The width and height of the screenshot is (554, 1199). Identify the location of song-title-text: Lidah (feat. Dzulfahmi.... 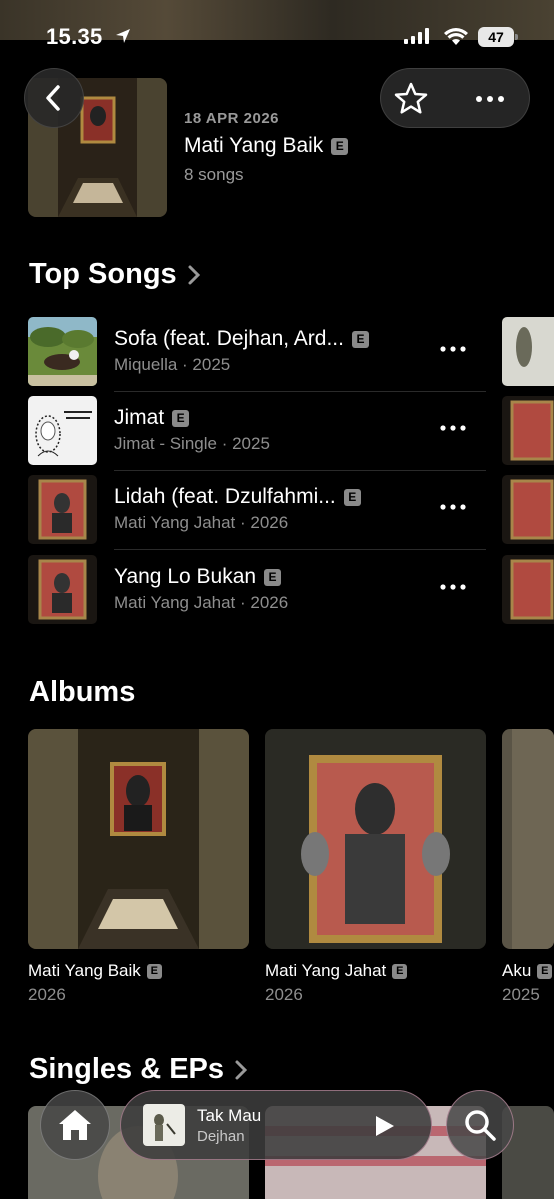
(225, 496).